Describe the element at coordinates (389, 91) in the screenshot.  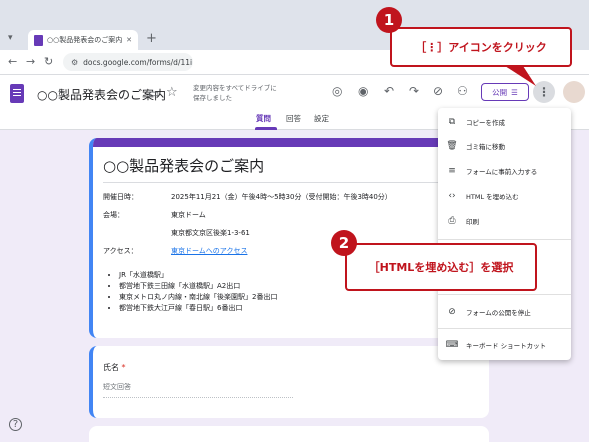
I see `undo-icon: ↶` at that location.